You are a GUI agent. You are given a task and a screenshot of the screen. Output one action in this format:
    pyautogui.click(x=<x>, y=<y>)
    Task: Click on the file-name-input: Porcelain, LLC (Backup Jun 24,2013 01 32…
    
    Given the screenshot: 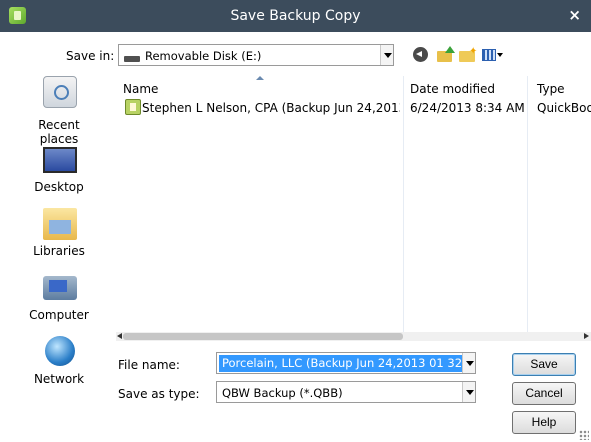 What is the action you would take?
    pyautogui.click(x=346, y=363)
    